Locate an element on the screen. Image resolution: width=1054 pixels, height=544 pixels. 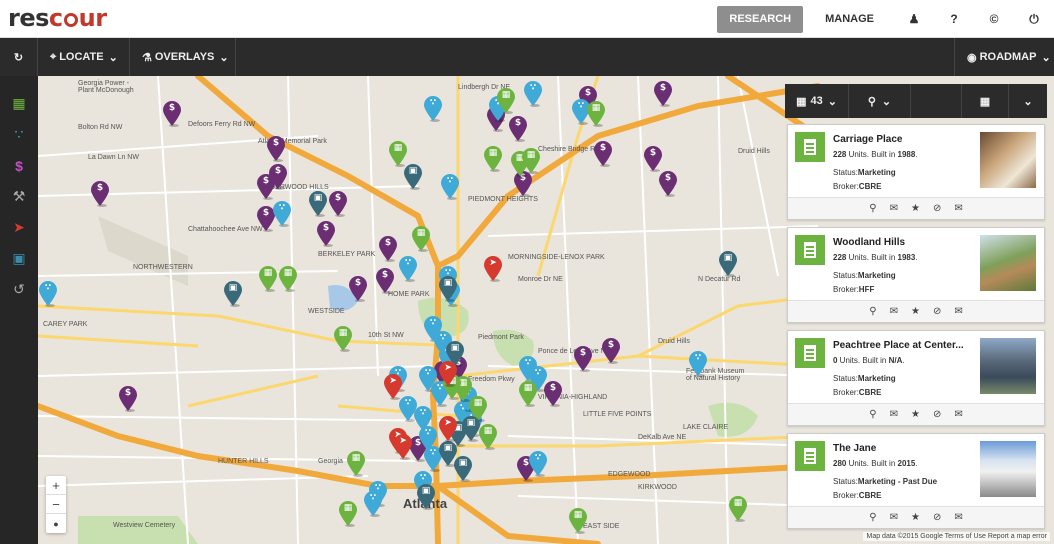
sidebar-tools-button: ⚒ is located at coordinates (19, 196).